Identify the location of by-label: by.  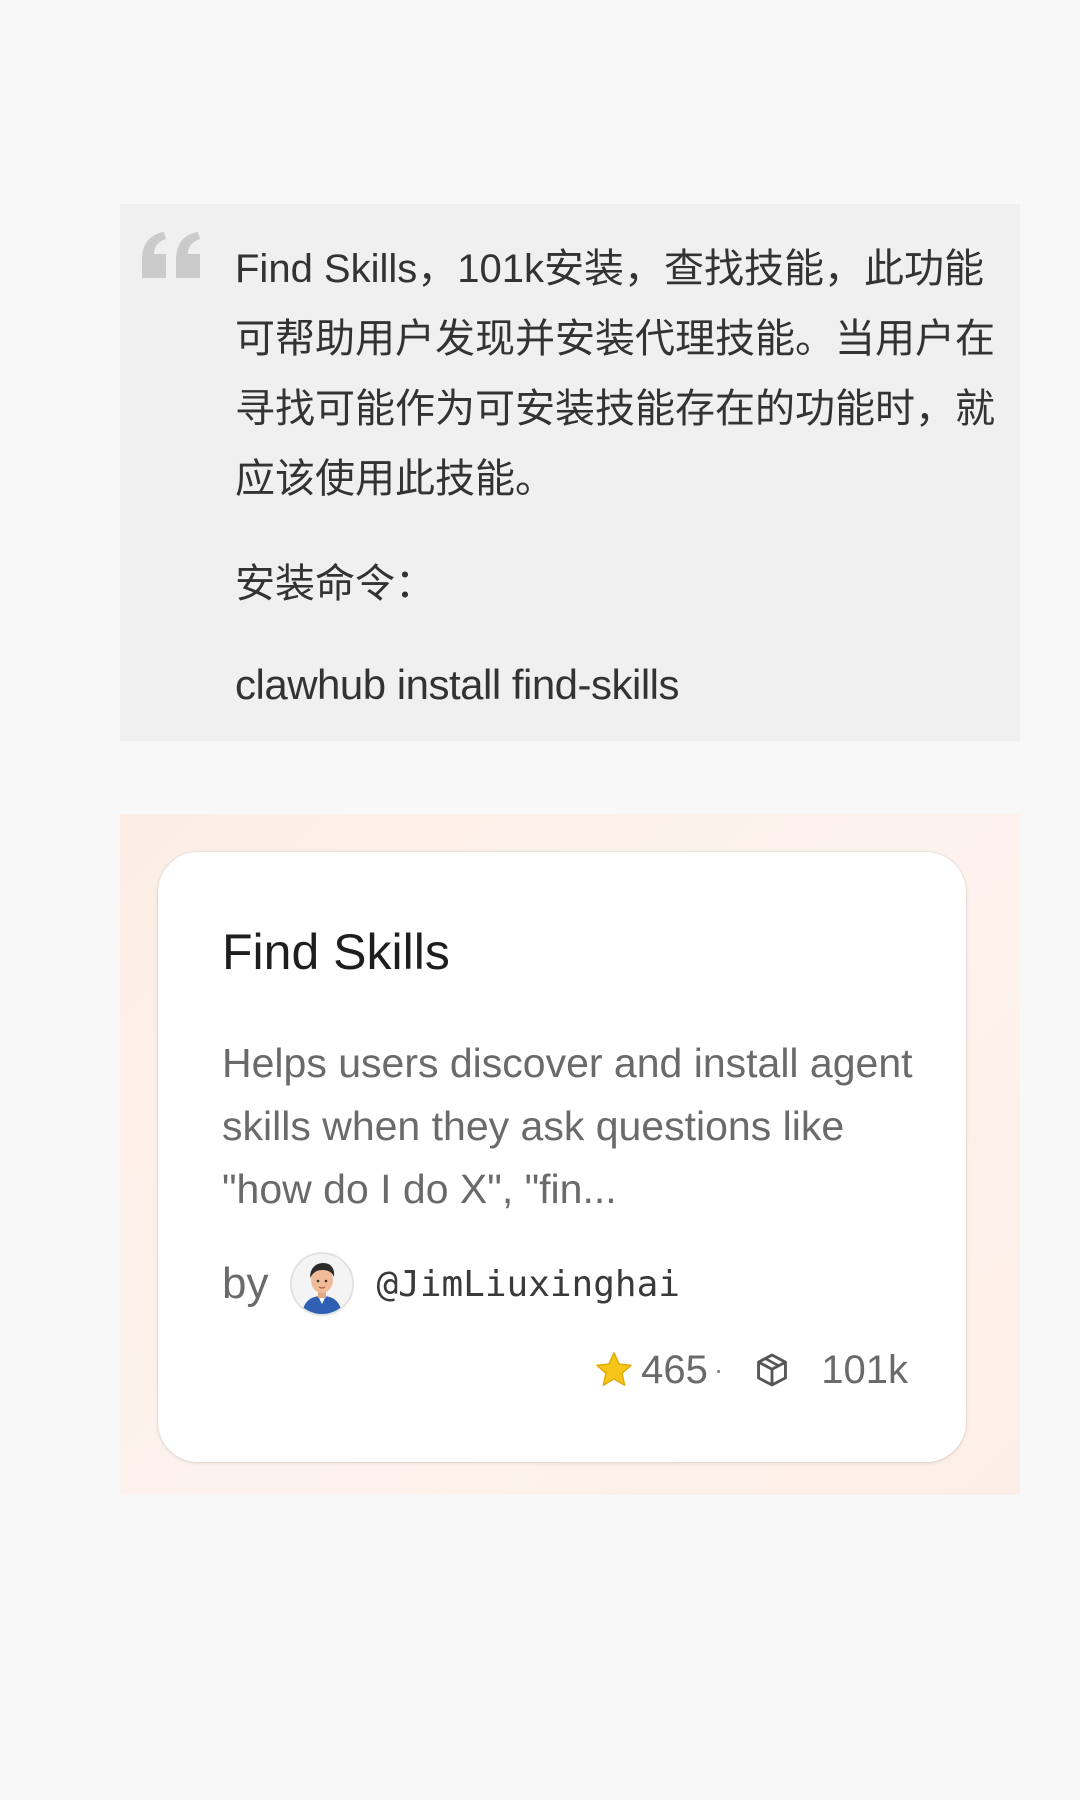
(245, 1283).